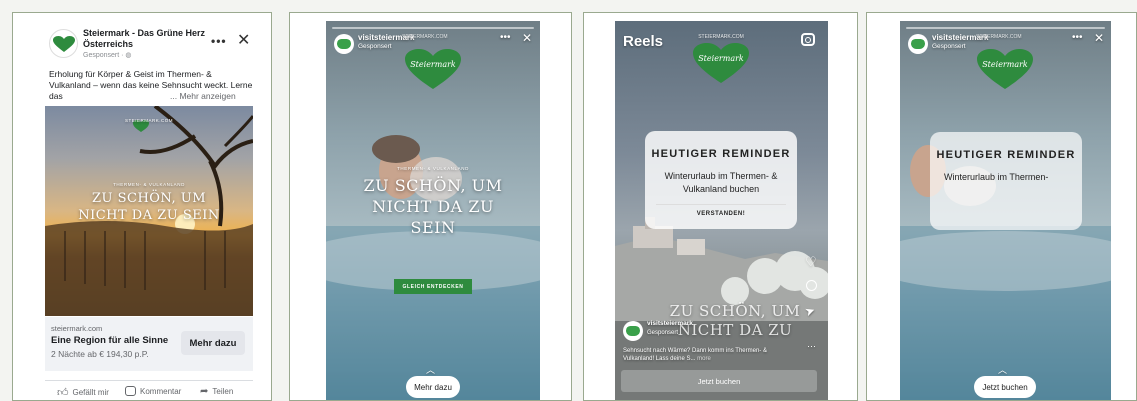  Describe the element at coordinates (808, 39) in the screenshot. I see `camera-icon` at that location.